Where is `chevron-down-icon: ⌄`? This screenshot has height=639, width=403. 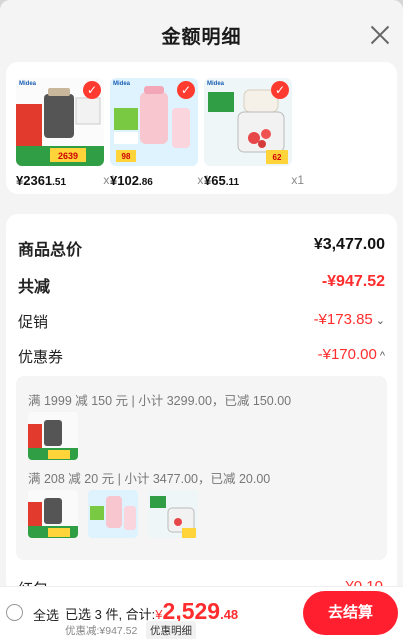
chevron-down-icon: ⌄ is located at coordinates (380, 321).